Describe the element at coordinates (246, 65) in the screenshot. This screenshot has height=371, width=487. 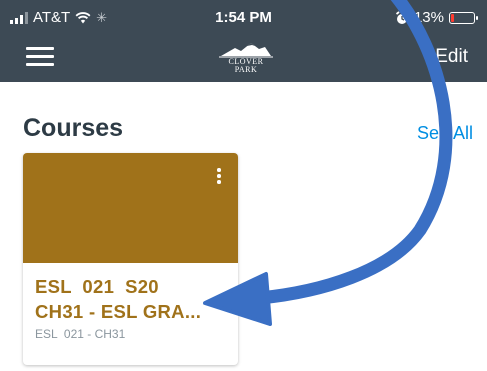
I see `logo-text: CLOVER PARK` at that location.